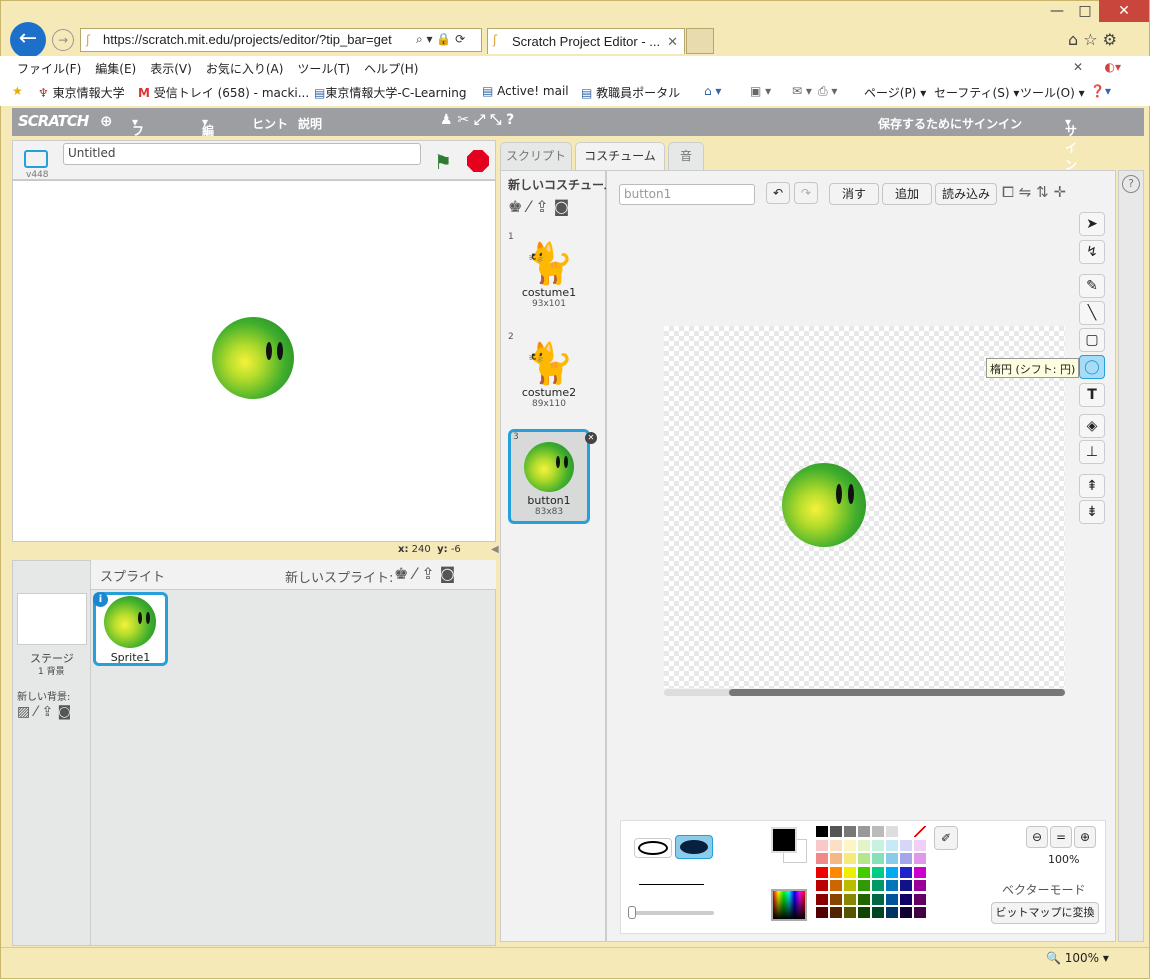 The height and width of the screenshot is (979, 1150). What do you see at coordinates (53, 121) in the screenshot?
I see `scratch-logo: SCRATCH` at bounding box center [53, 121].